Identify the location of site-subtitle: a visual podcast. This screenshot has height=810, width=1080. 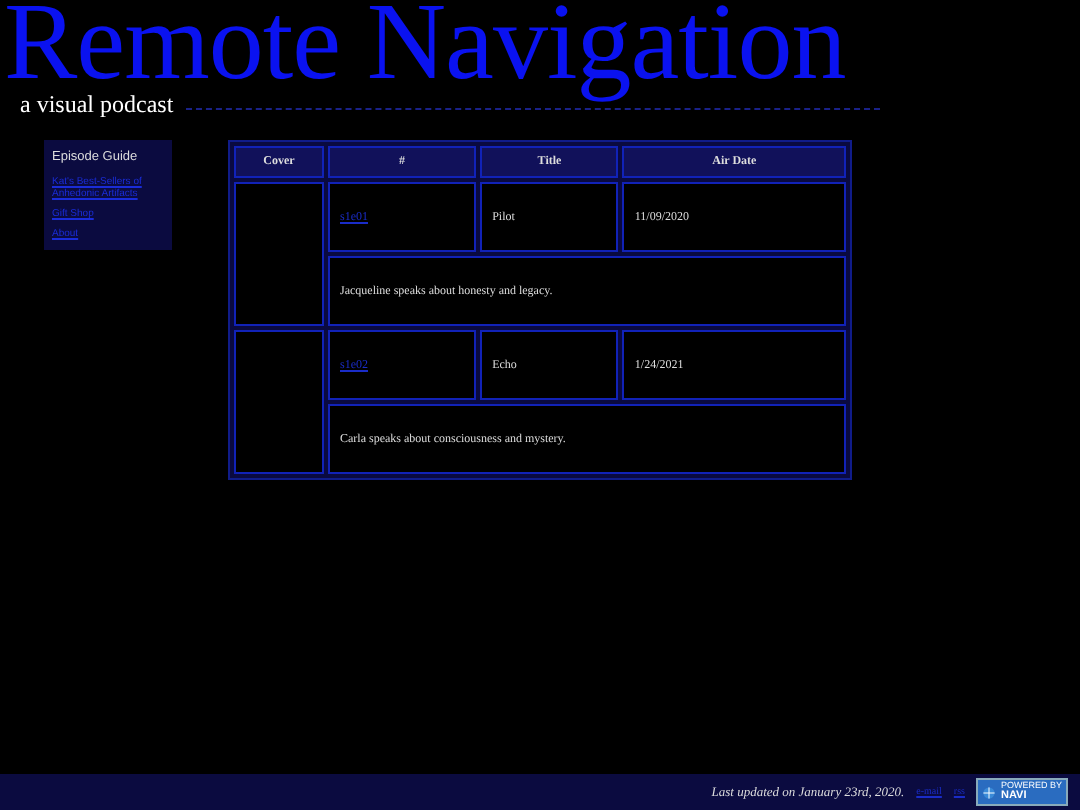
(97, 105).